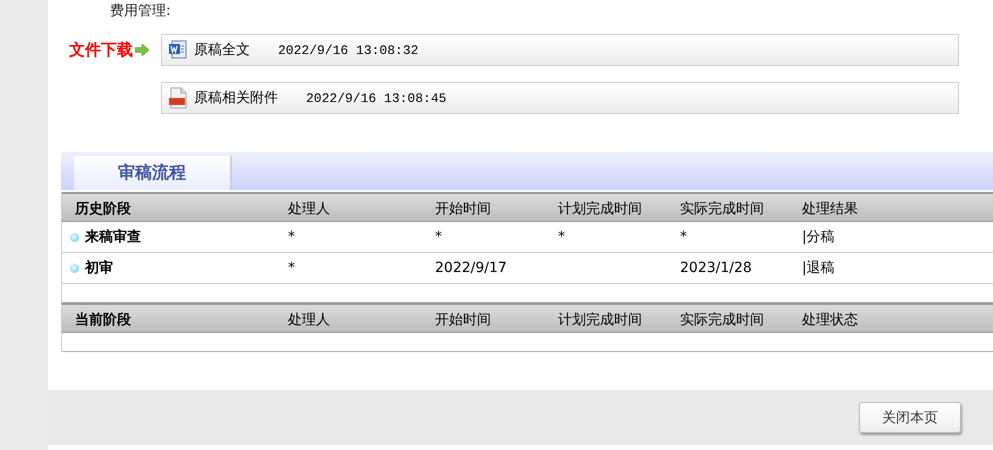  Describe the element at coordinates (348, 50) in the screenshot. I see `upload-time: 2022/9/16 13:08:32` at that location.